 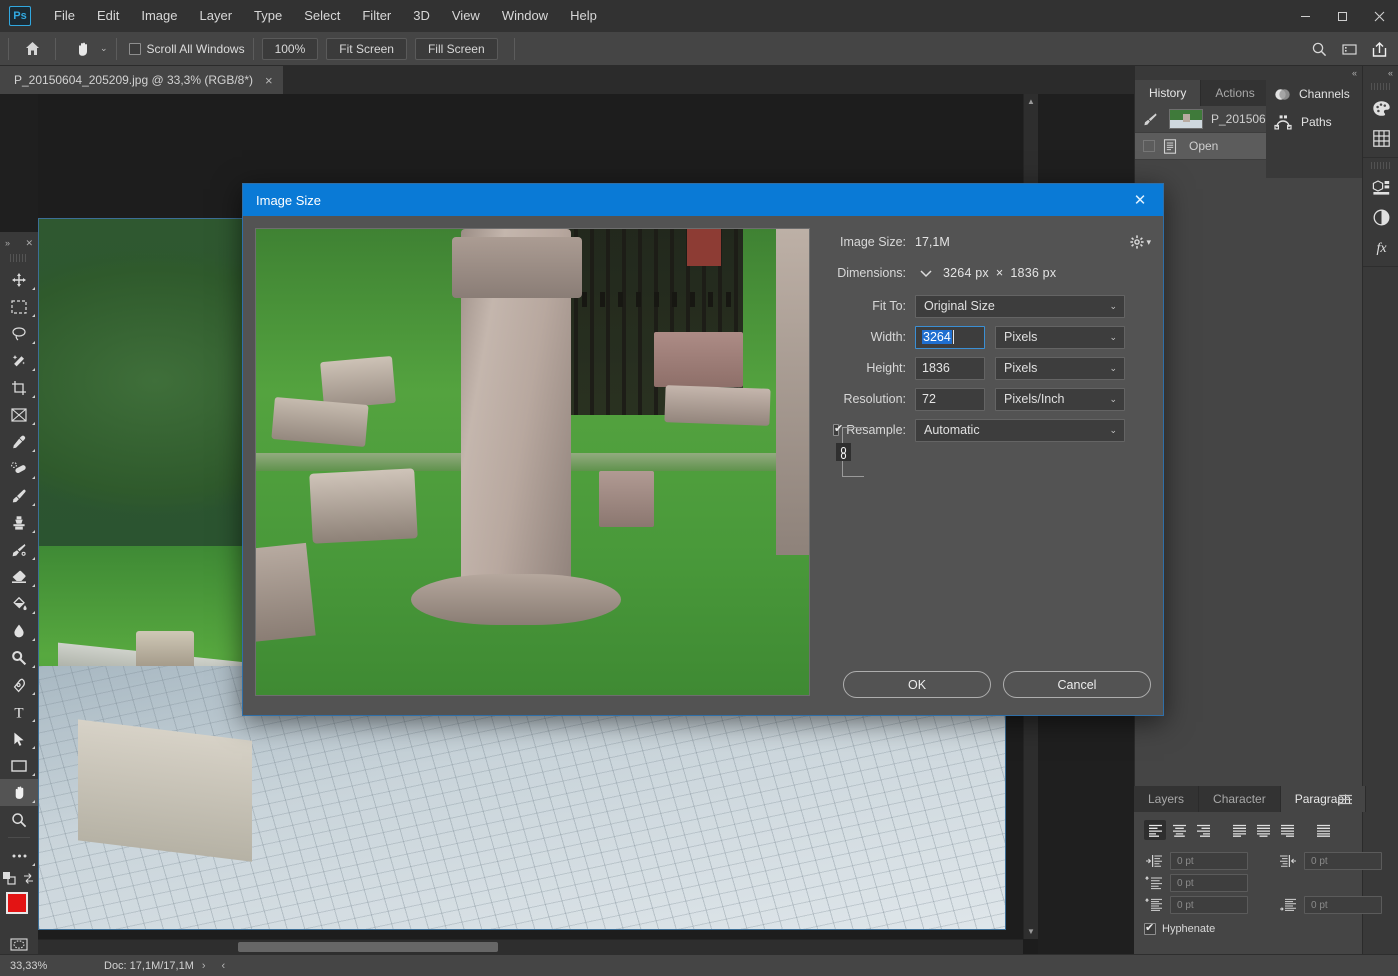 What do you see at coordinates (290, 48) in the screenshot?
I see `zoom-100-button: 100%` at bounding box center [290, 48].